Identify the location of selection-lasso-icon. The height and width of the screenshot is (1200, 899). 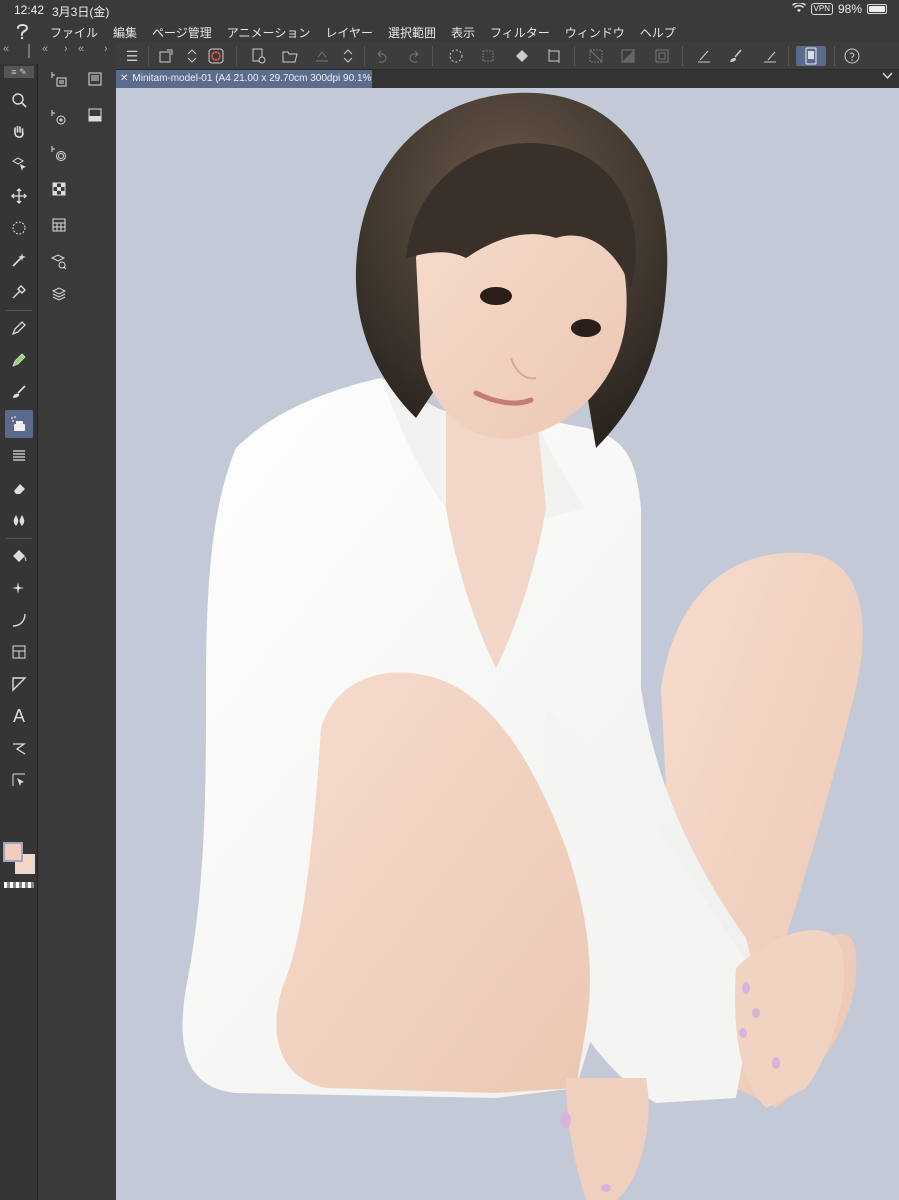
(19, 228).